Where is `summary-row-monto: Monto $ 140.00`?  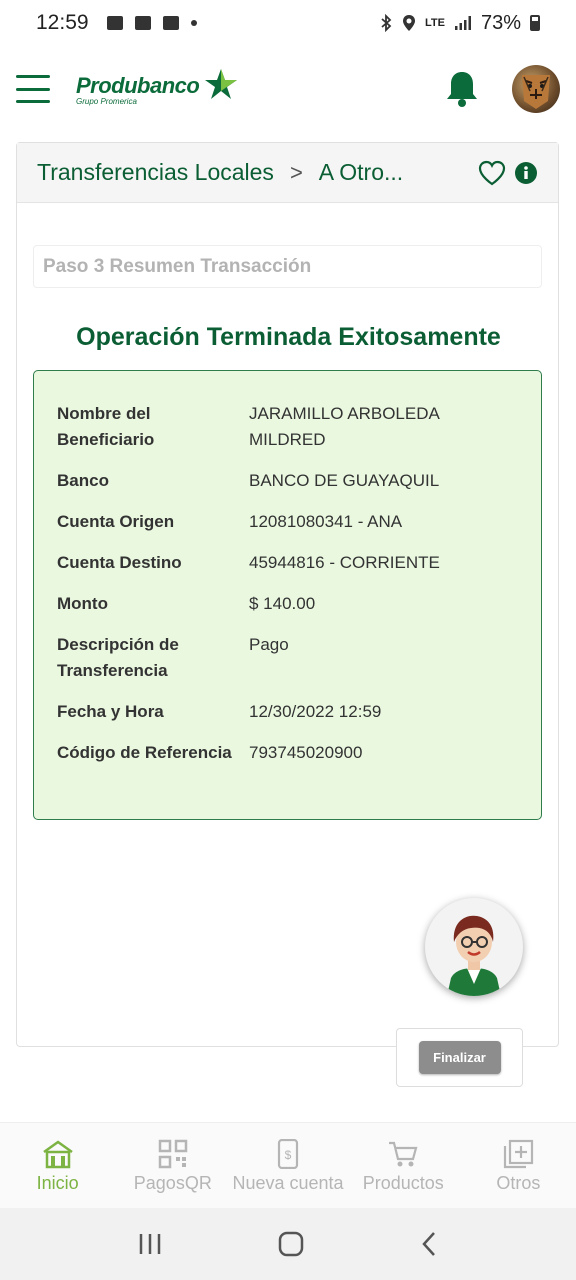
summary-row-monto: Monto $ 140.00 is located at coordinates (288, 604).